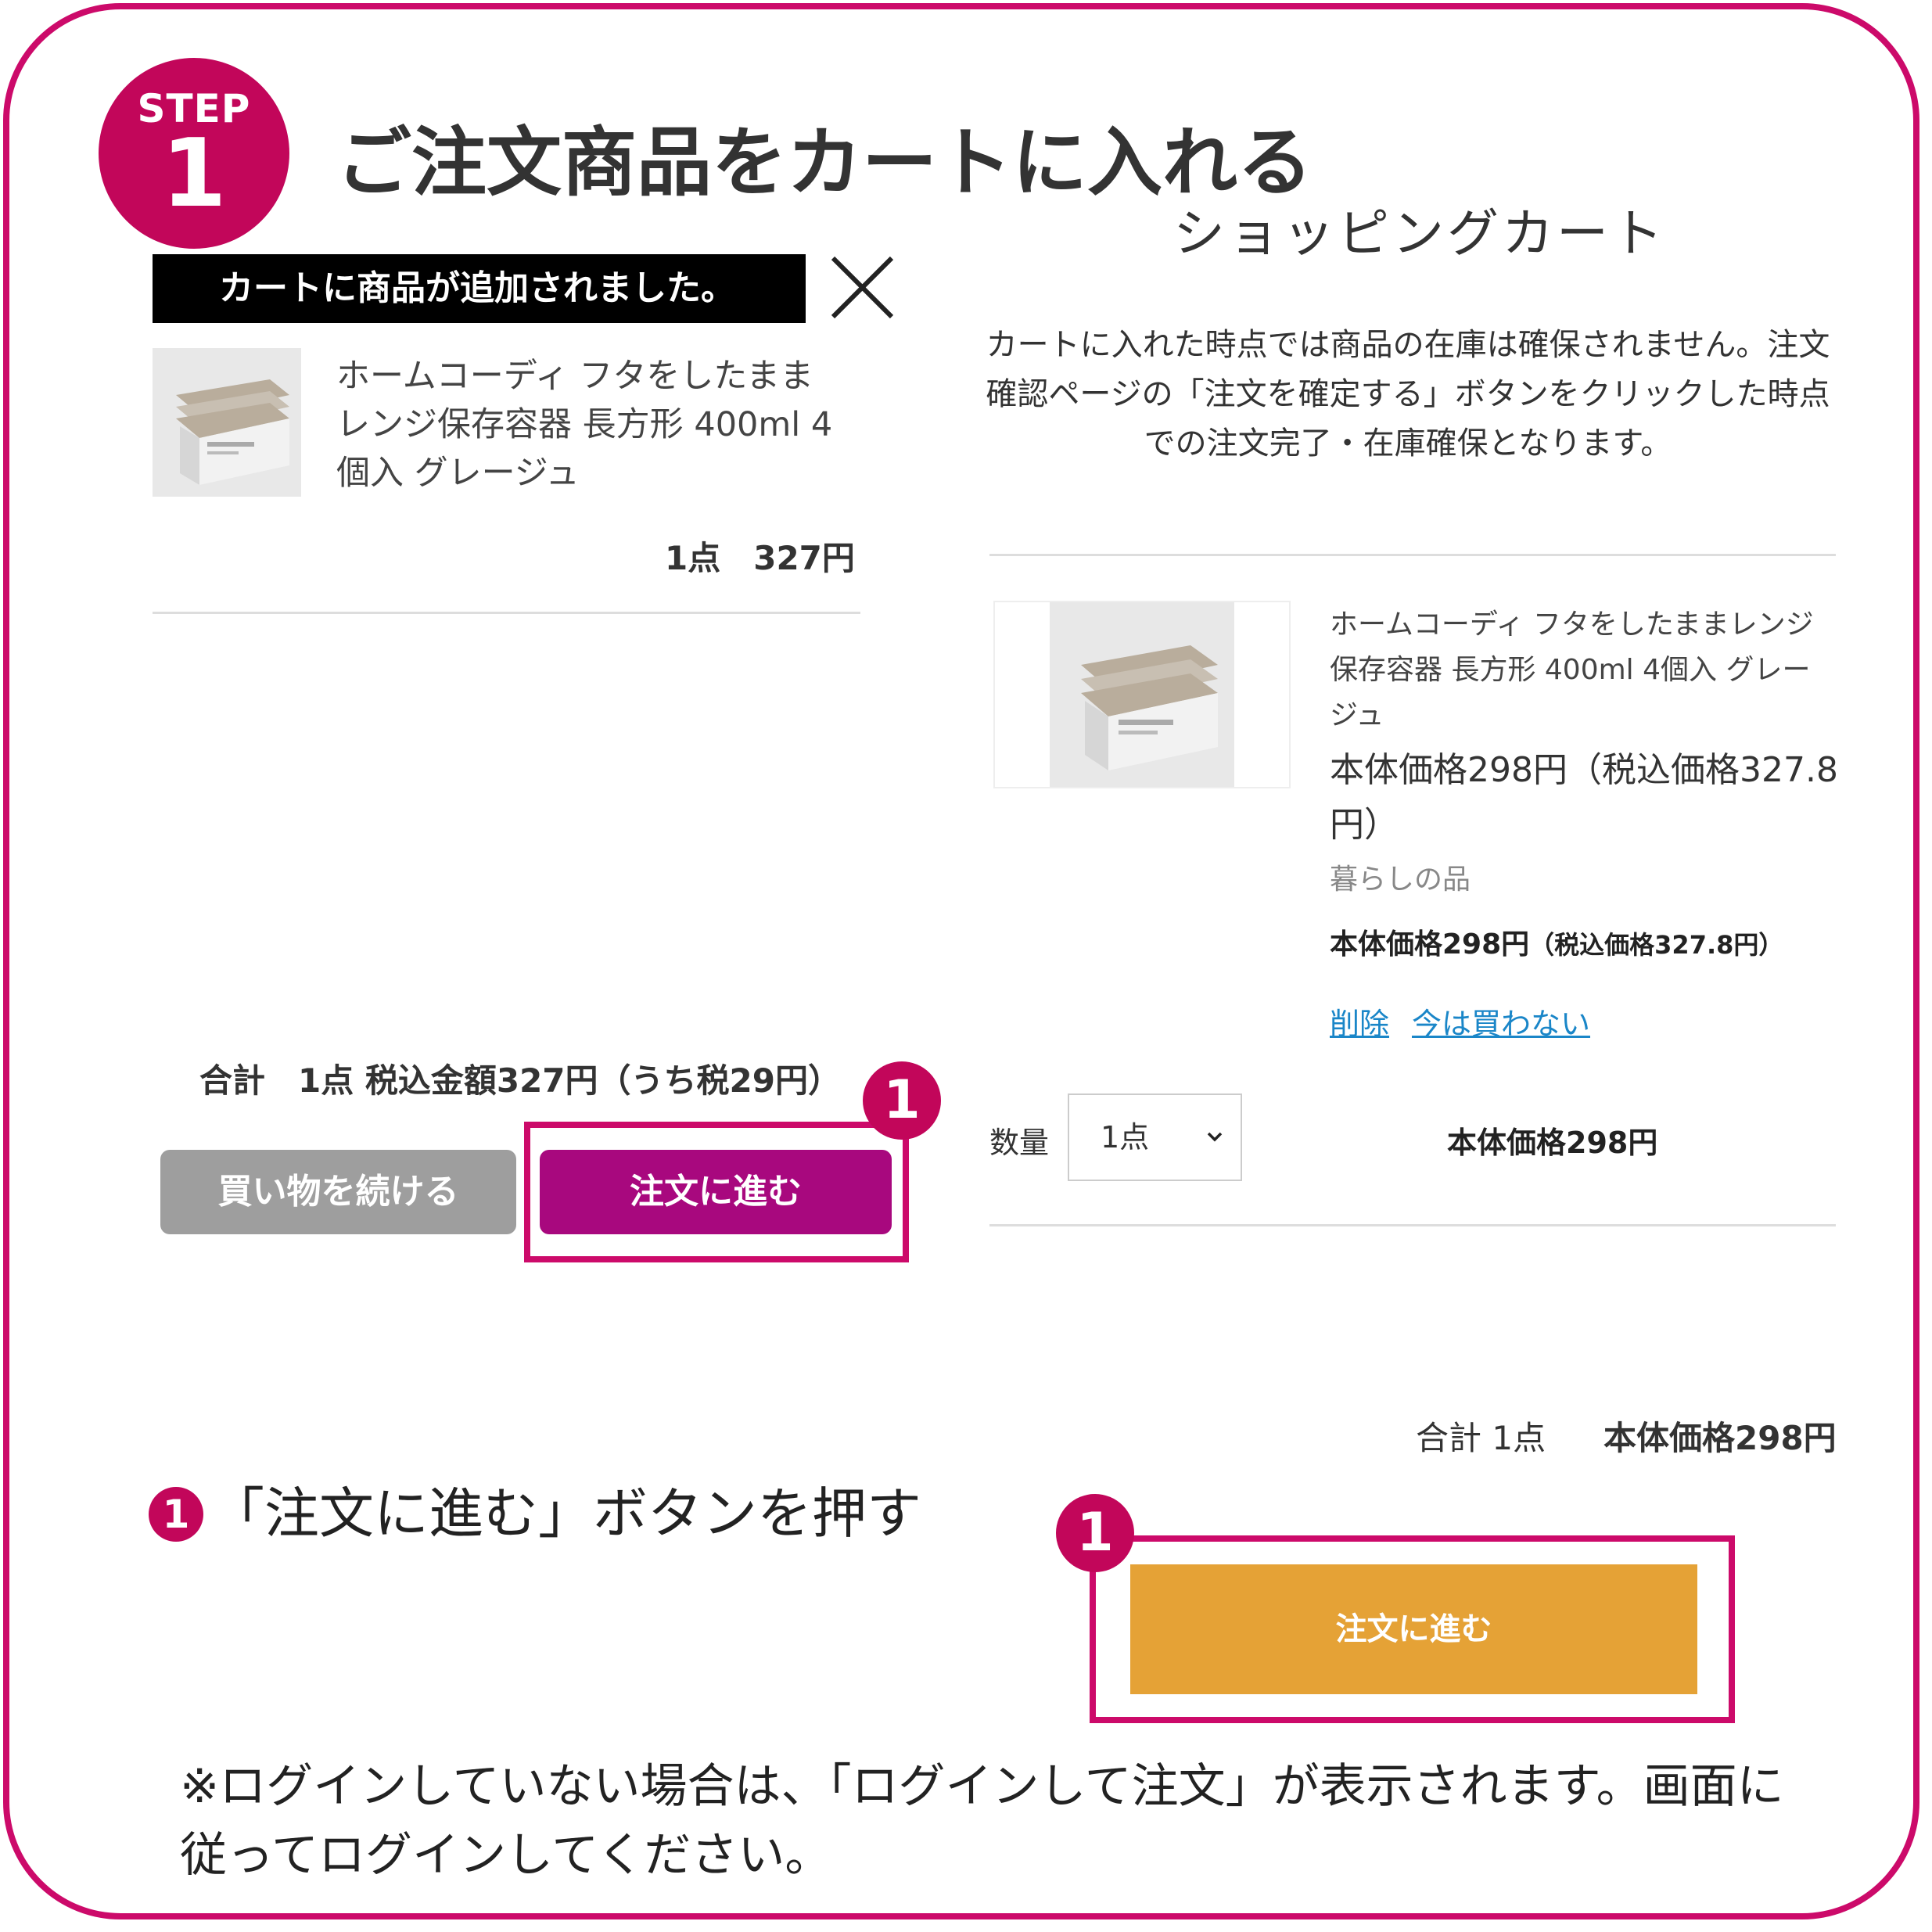 This screenshot has height=1932, width=1932. I want to click on quantity-value: 1点, so click(1126, 1138).